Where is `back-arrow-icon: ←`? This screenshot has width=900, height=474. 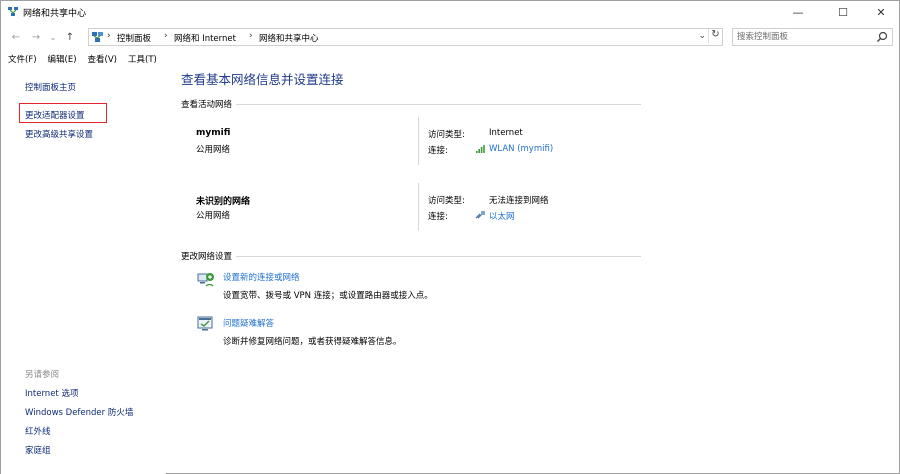 back-arrow-icon: ← is located at coordinates (16, 37).